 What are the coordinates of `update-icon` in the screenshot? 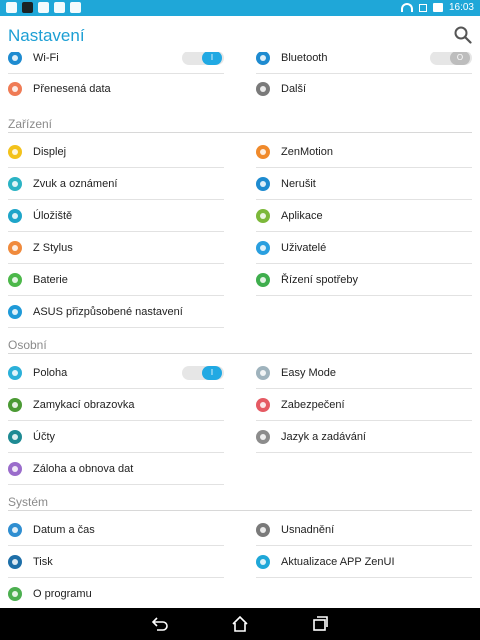 It's located at (263, 562).